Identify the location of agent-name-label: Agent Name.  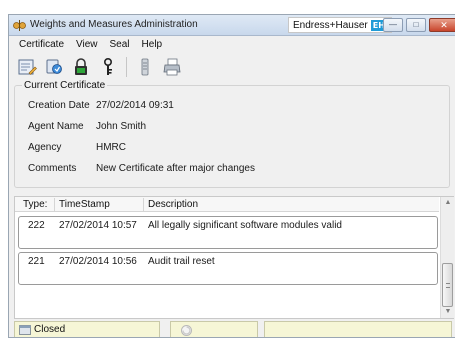
(56, 126).